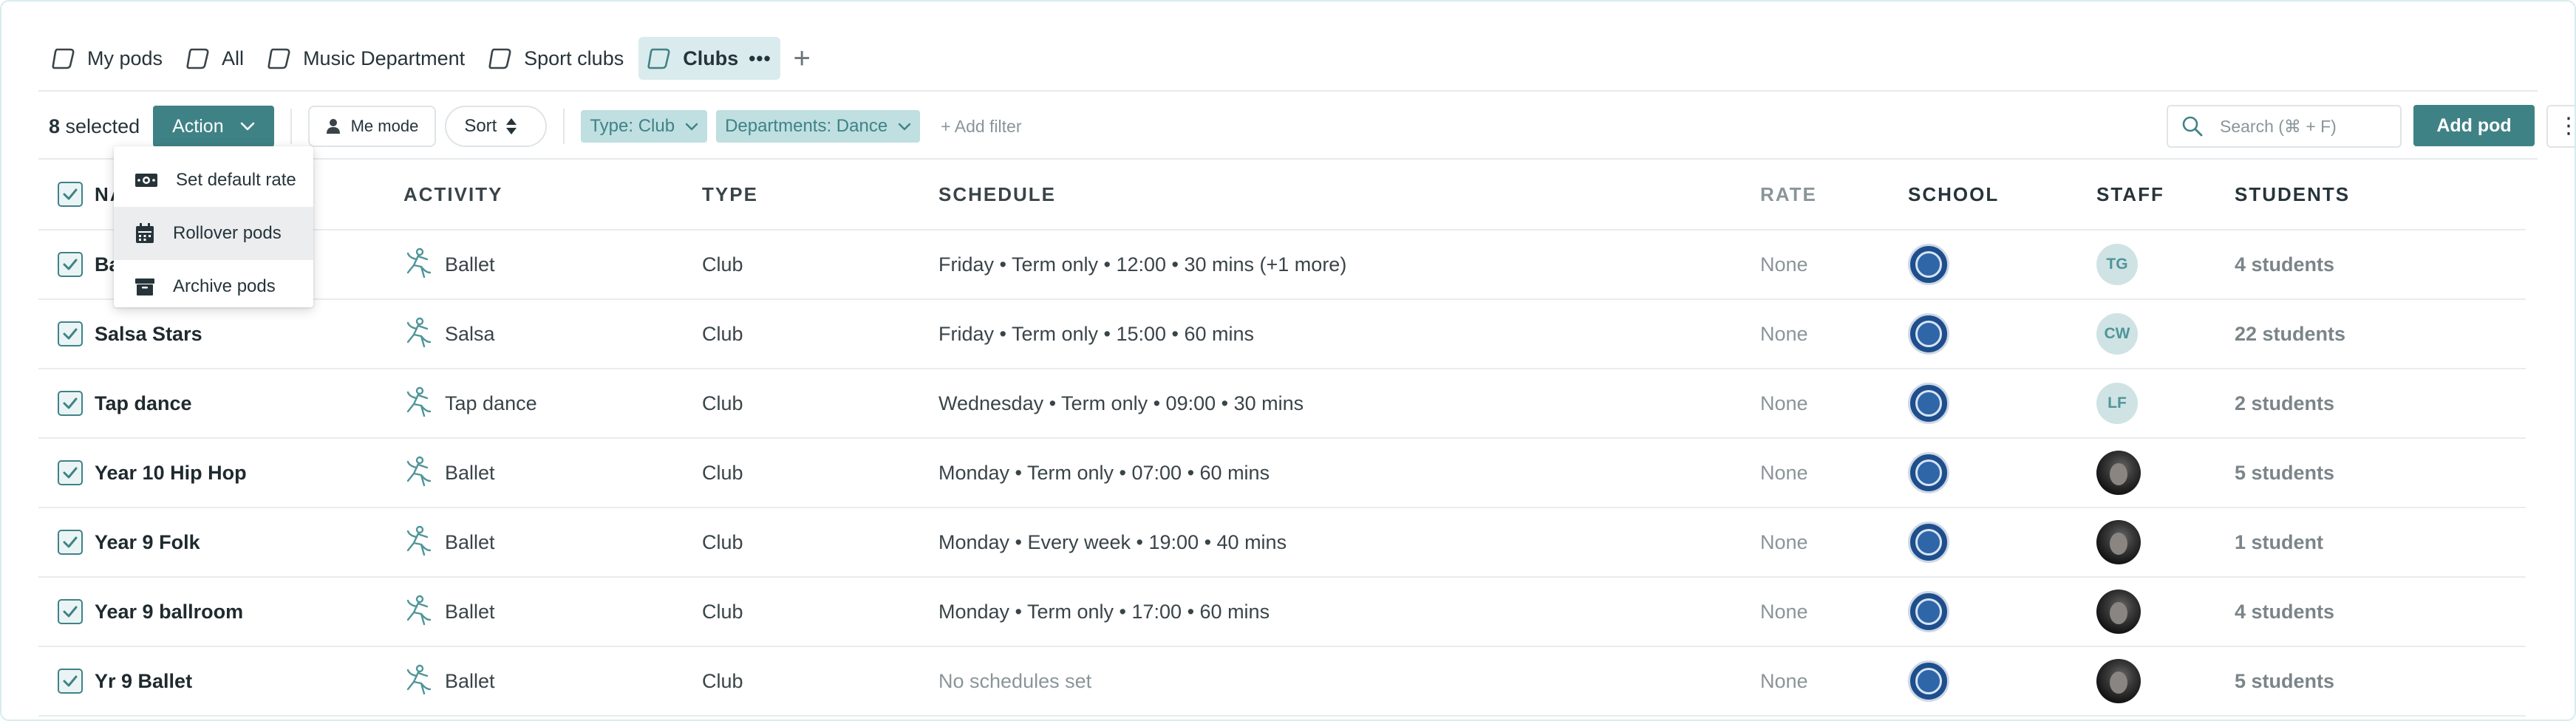  Describe the element at coordinates (419, 680) in the screenshot. I see `dance-activity-icon` at that location.